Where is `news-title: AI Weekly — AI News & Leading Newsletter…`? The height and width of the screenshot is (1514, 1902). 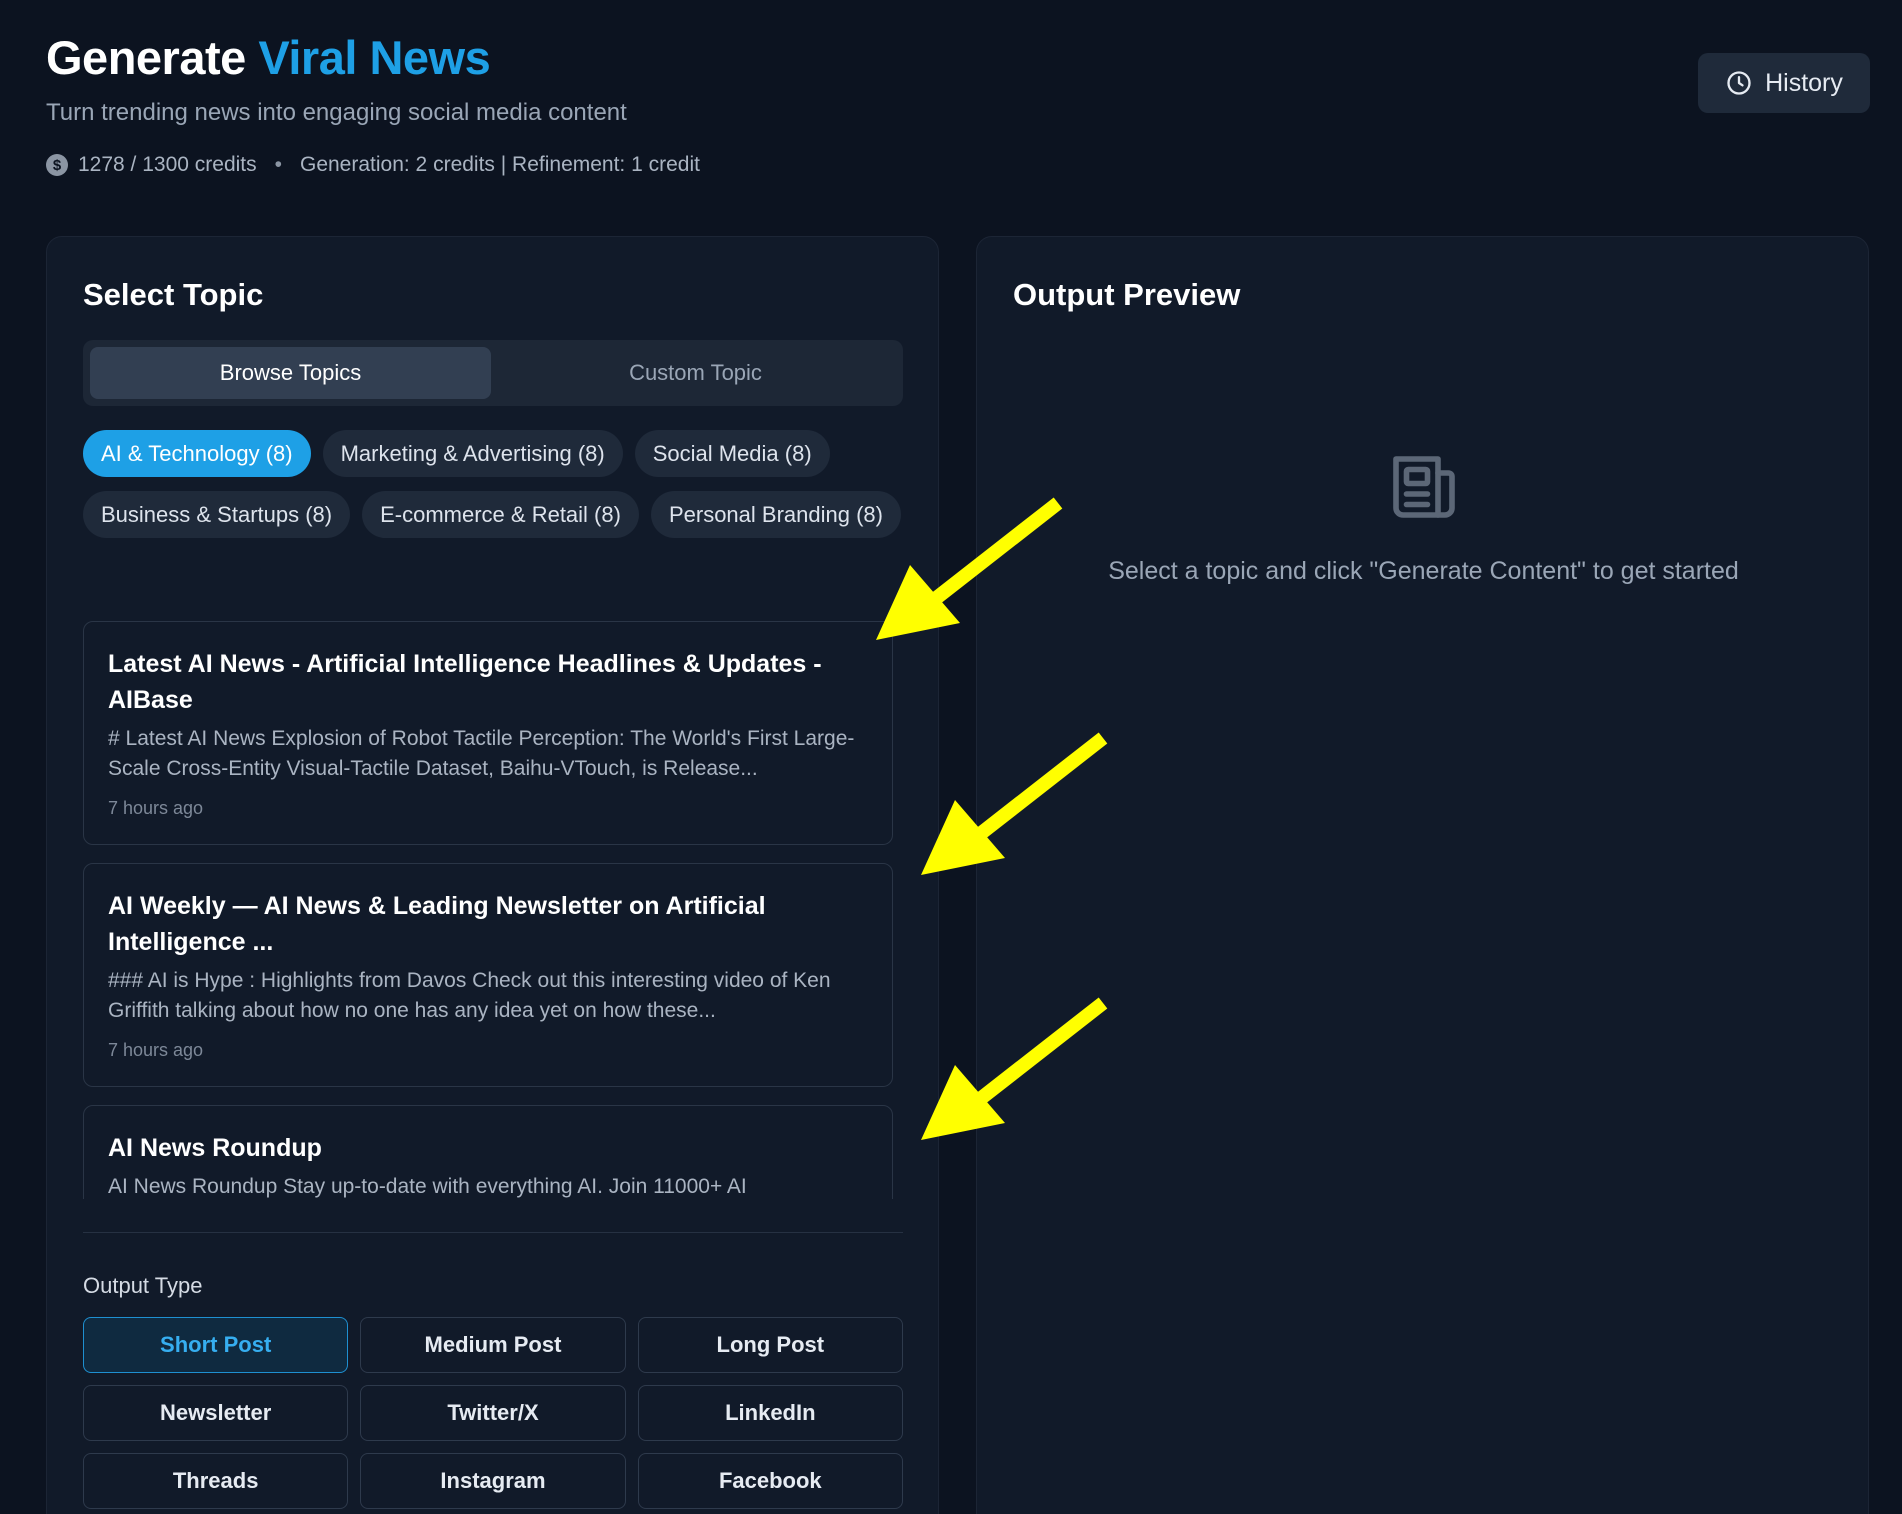 news-title: AI Weekly — AI News & Leading Newsletter… is located at coordinates (437, 924).